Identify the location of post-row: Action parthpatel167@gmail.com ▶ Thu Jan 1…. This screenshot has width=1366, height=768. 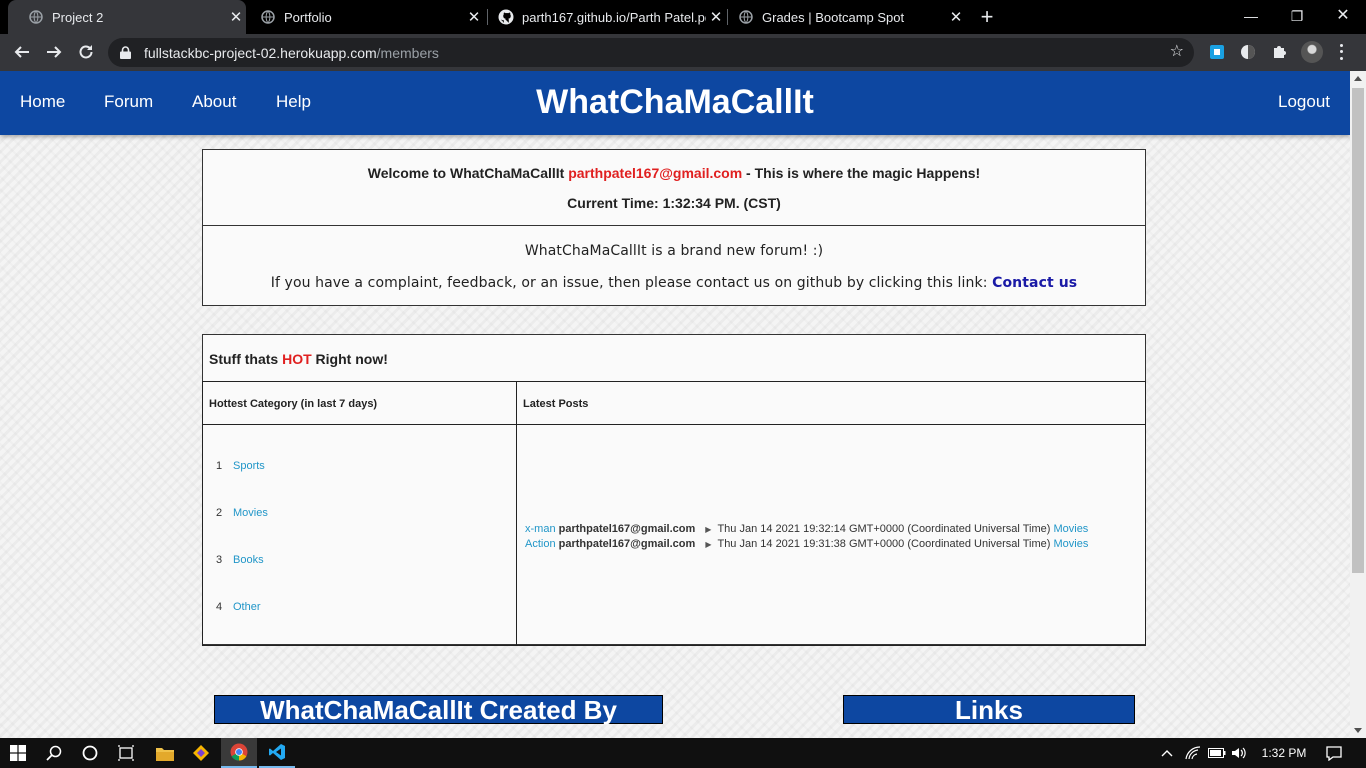
(806, 544).